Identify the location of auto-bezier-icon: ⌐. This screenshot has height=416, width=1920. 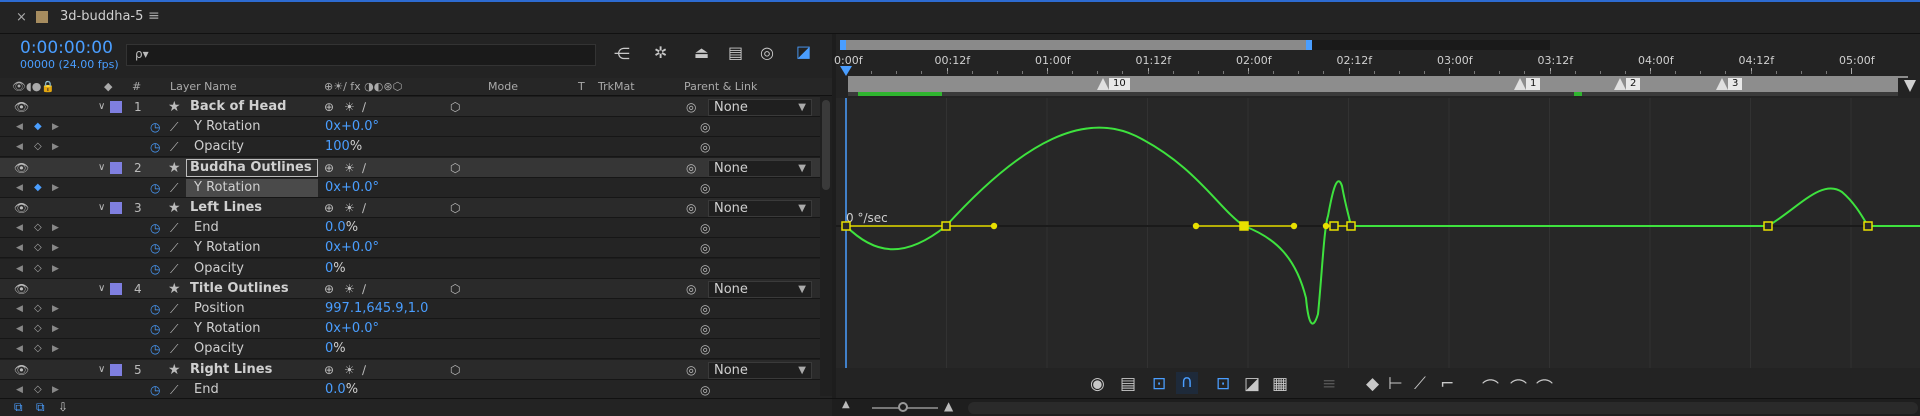
(1447, 384).